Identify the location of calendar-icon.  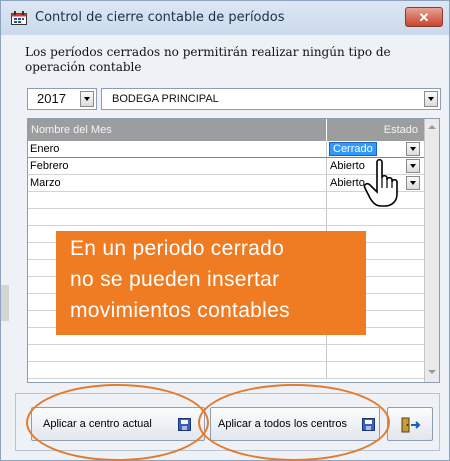
(19, 18).